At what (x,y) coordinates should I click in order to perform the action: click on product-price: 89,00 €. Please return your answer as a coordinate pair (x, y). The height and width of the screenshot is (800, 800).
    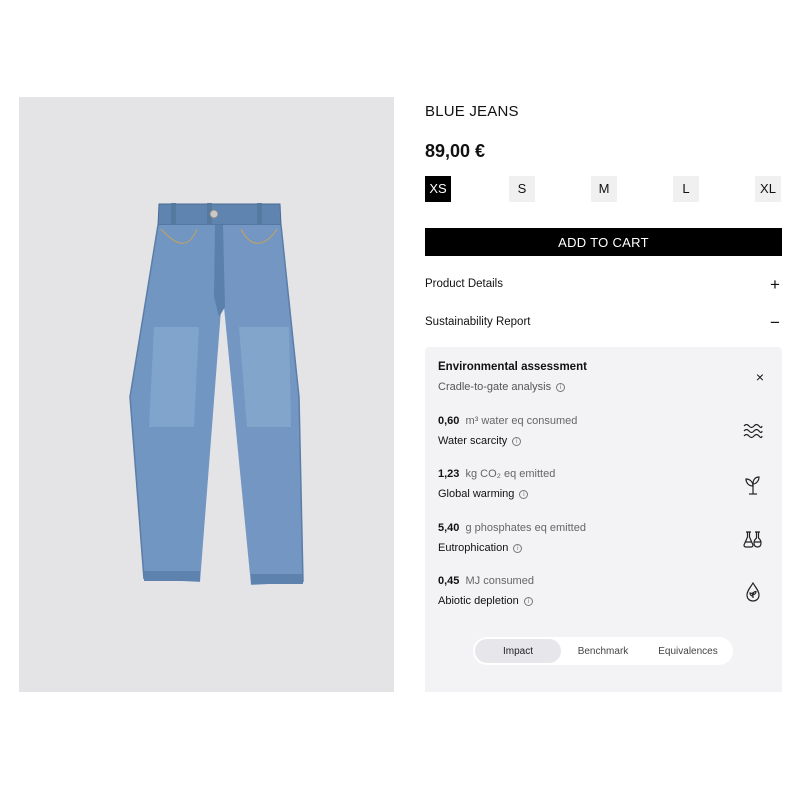
    Looking at the image, I should click on (455, 151).